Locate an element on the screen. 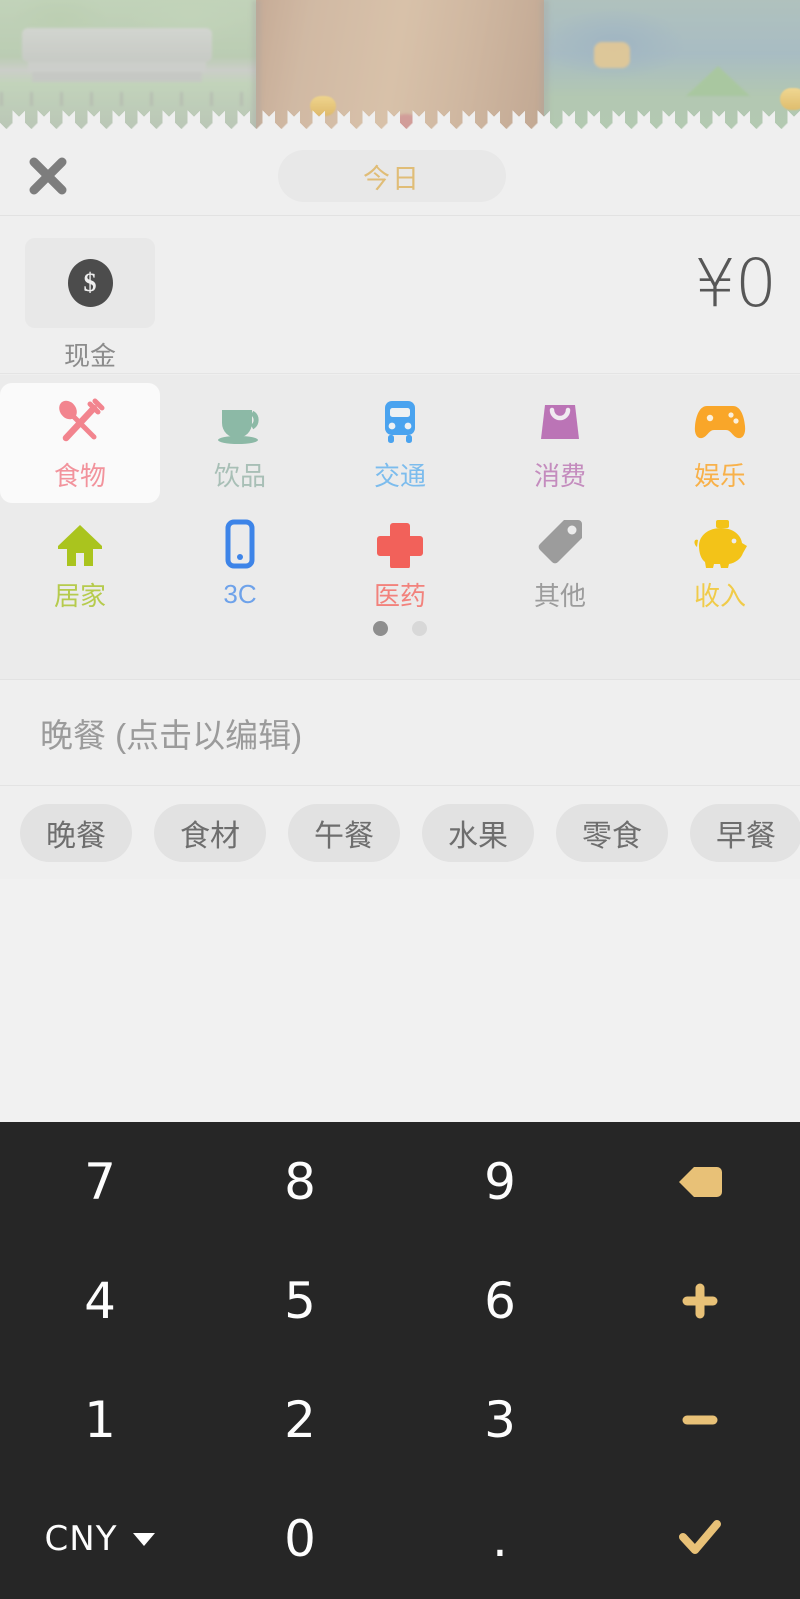 This screenshot has width=800, height=1599. backspace-icon is located at coordinates (700, 1182).